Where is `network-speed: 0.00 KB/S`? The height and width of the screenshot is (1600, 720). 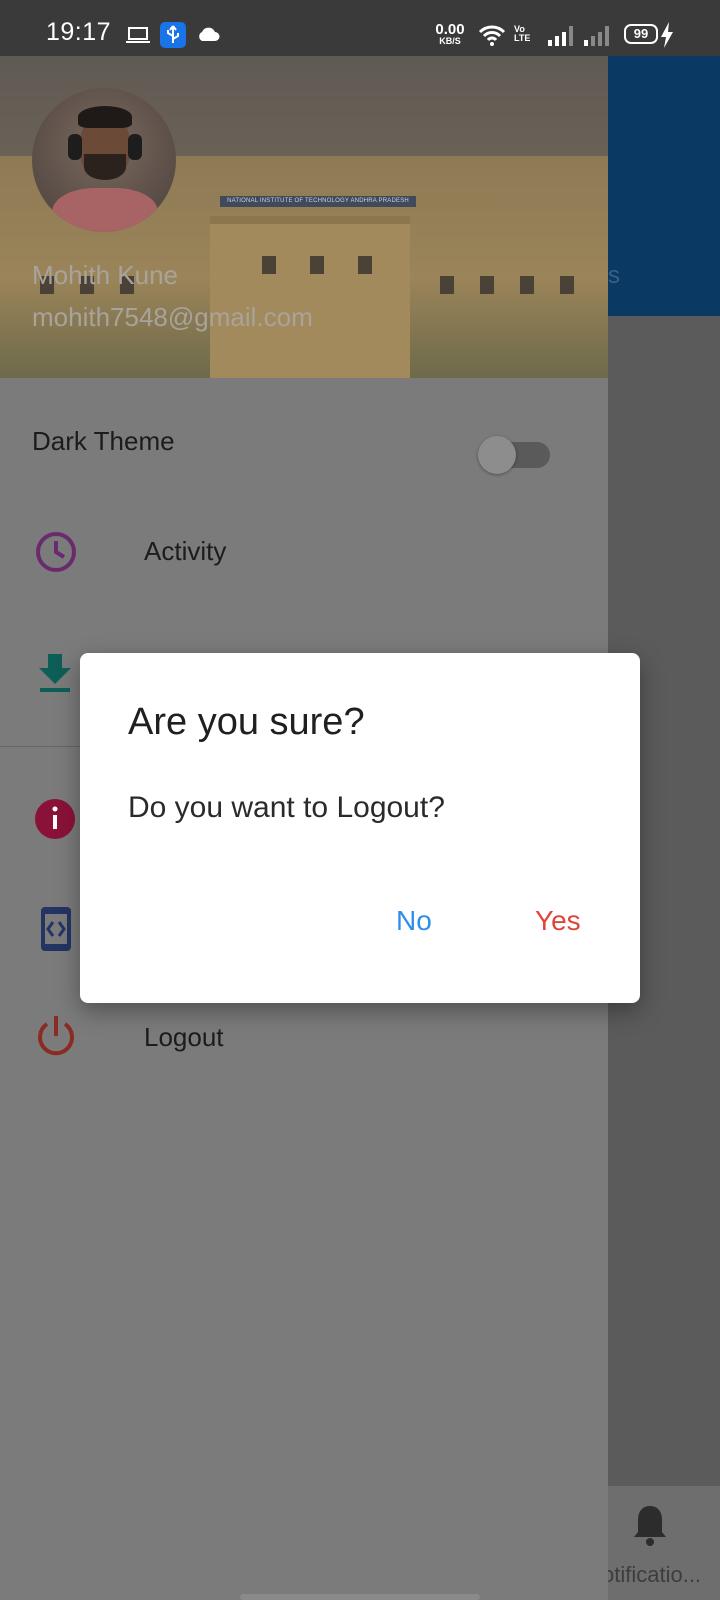
network-speed: 0.00 KB/S is located at coordinates (450, 33).